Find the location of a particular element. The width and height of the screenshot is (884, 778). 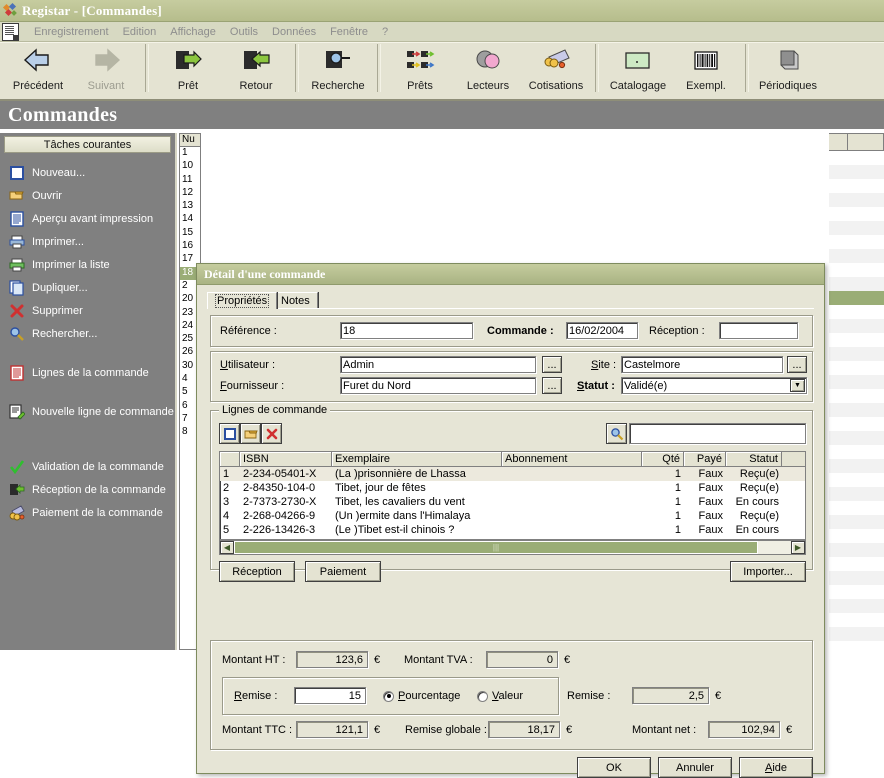

document-icon is located at coordinates (10, 31).